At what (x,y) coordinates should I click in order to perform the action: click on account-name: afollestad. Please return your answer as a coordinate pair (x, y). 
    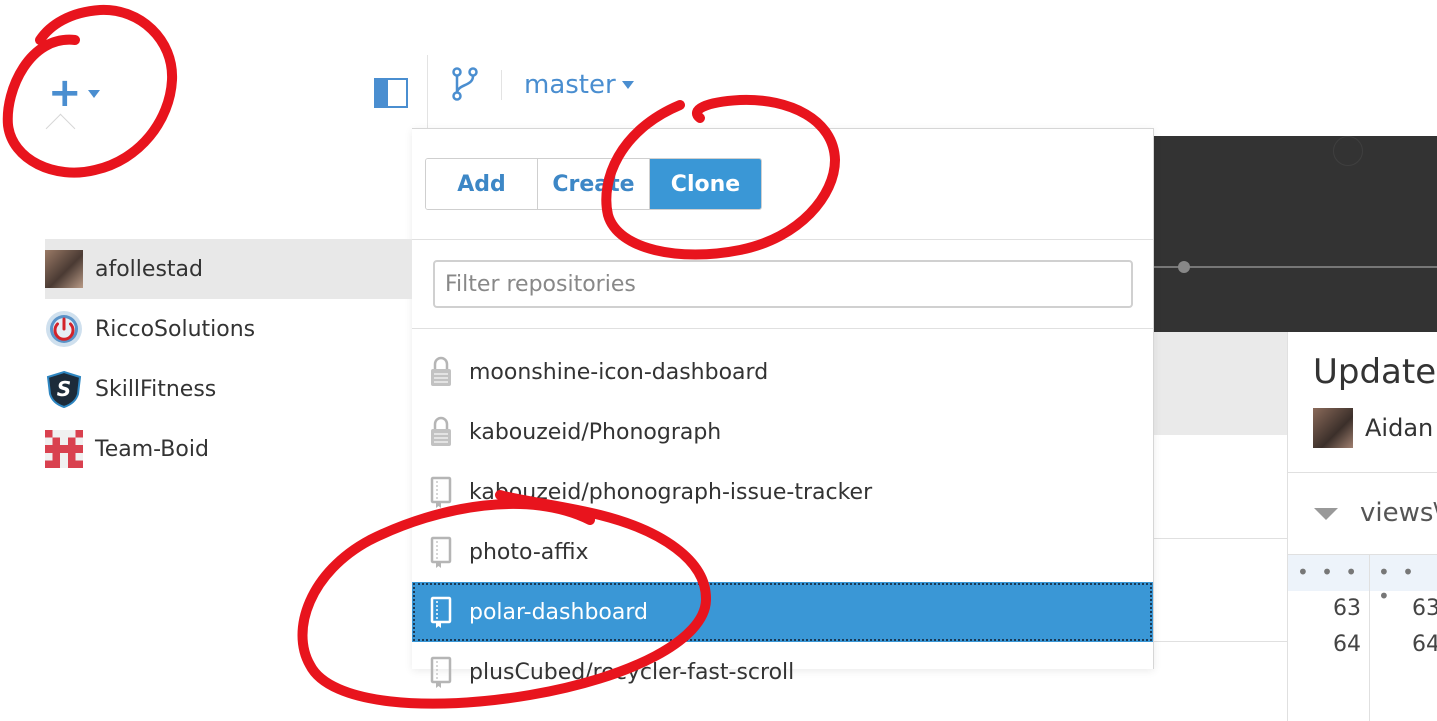
    Looking at the image, I should click on (149, 269).